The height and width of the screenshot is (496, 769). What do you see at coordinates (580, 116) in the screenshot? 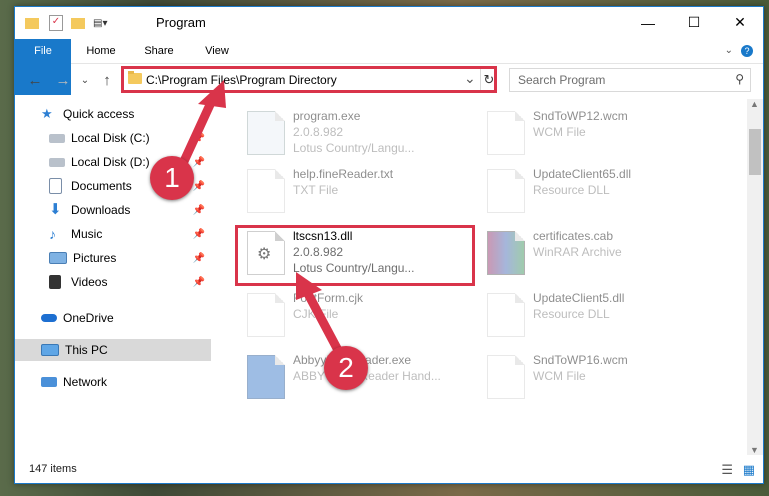
I see `file-name: SndToWP12.wcm` at bounding box center [580, 116].